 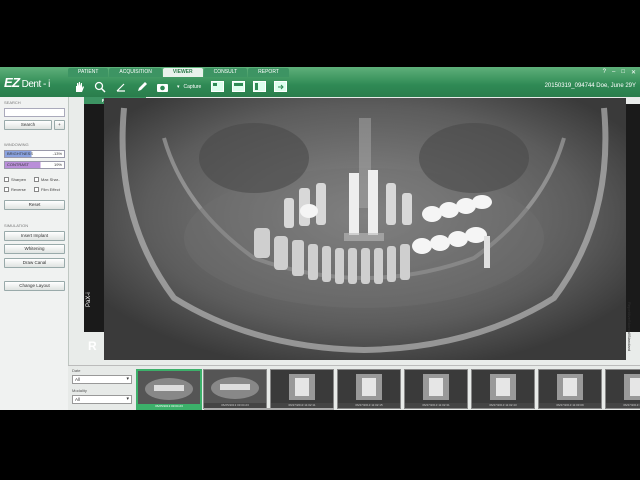 I want to click on insert-implant-button: Insert Implant, so click(x=34, y=236).